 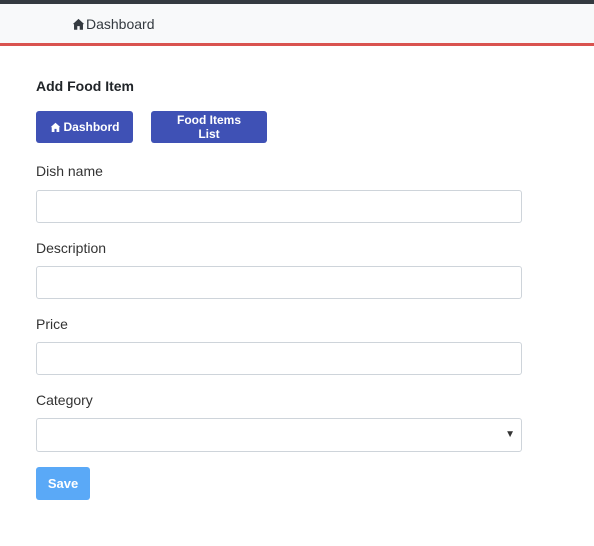 I want to click on navbar: Dashboard, so click(x=297, y=25).